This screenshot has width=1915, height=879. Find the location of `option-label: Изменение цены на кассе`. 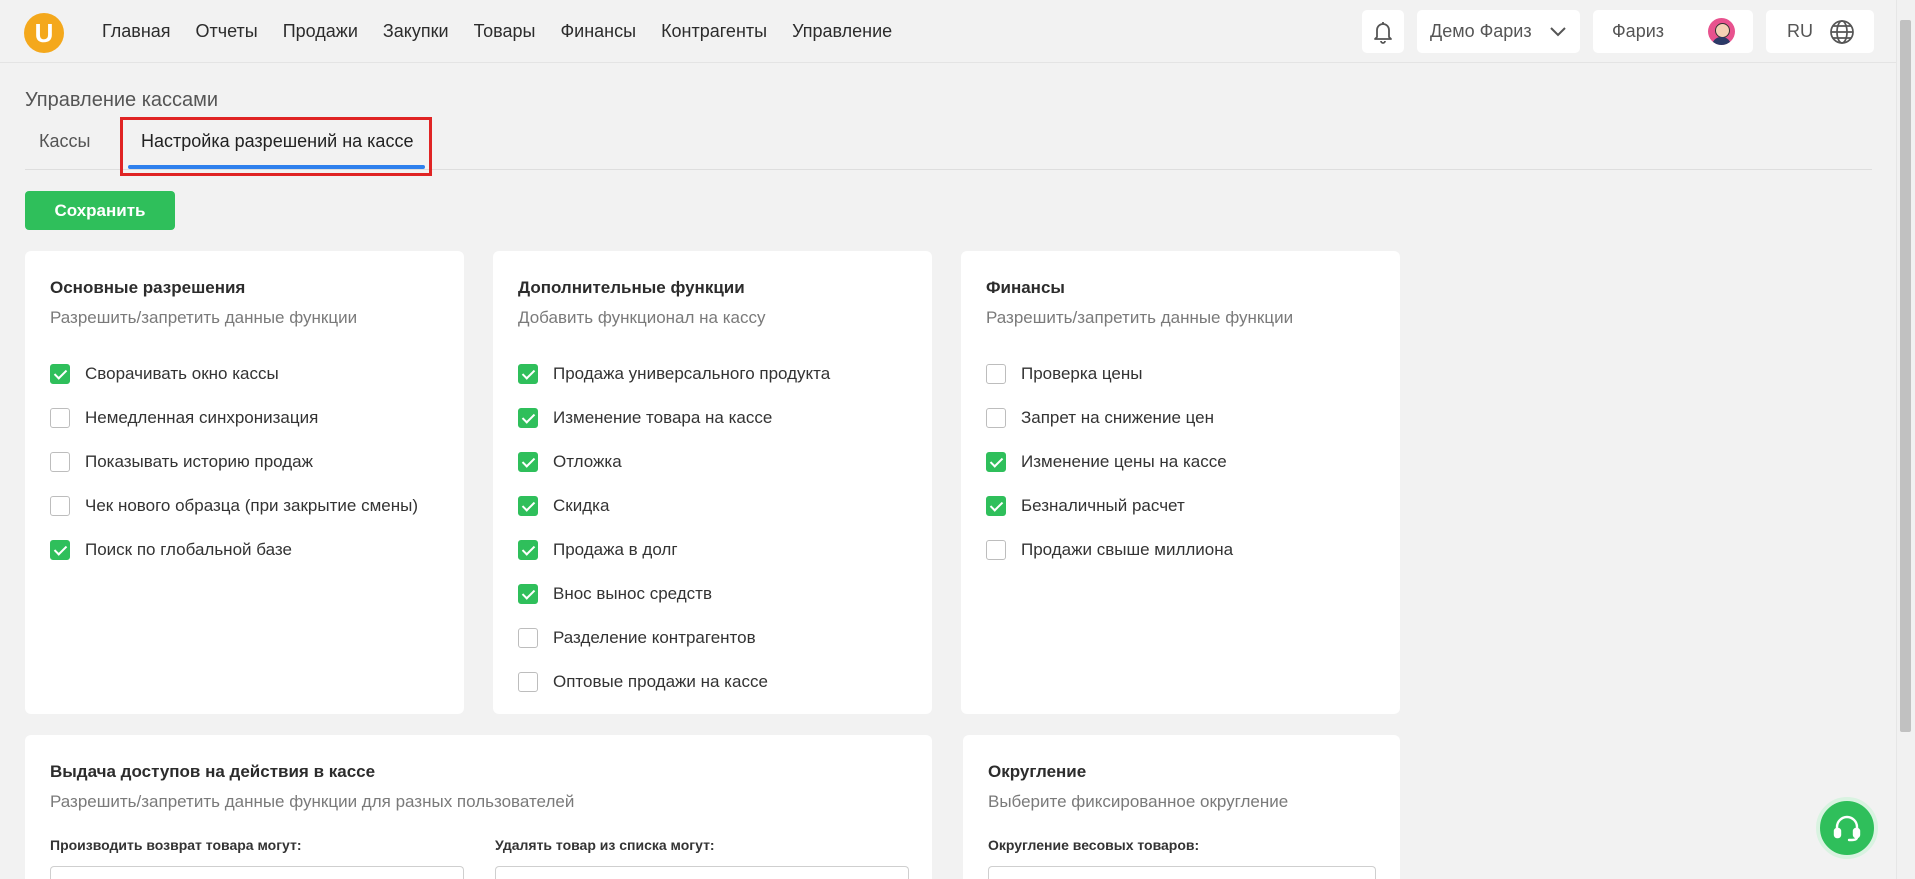

option-label: Изменение цены на кассе is located at coordinates (1124, 461).